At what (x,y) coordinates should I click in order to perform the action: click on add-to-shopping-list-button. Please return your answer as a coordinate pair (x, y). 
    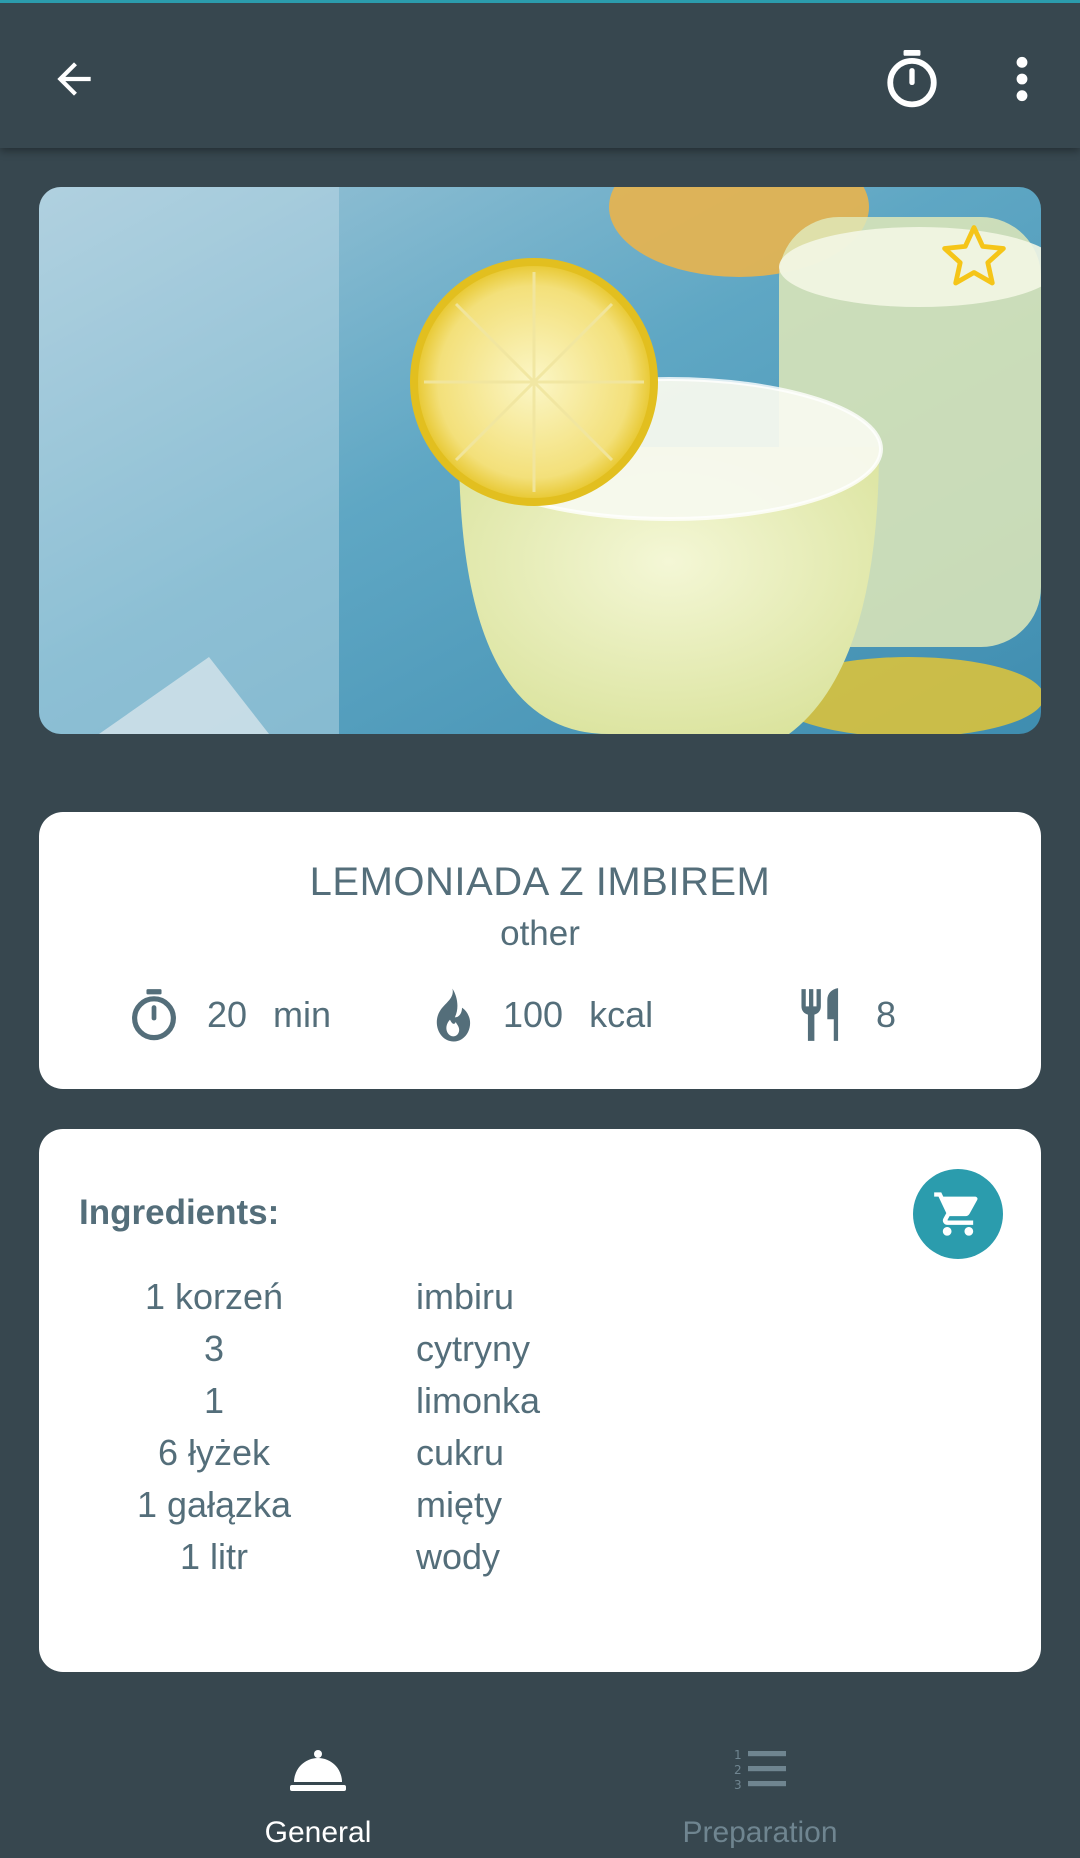
    Looking at the image, I should click on (958, 1214).